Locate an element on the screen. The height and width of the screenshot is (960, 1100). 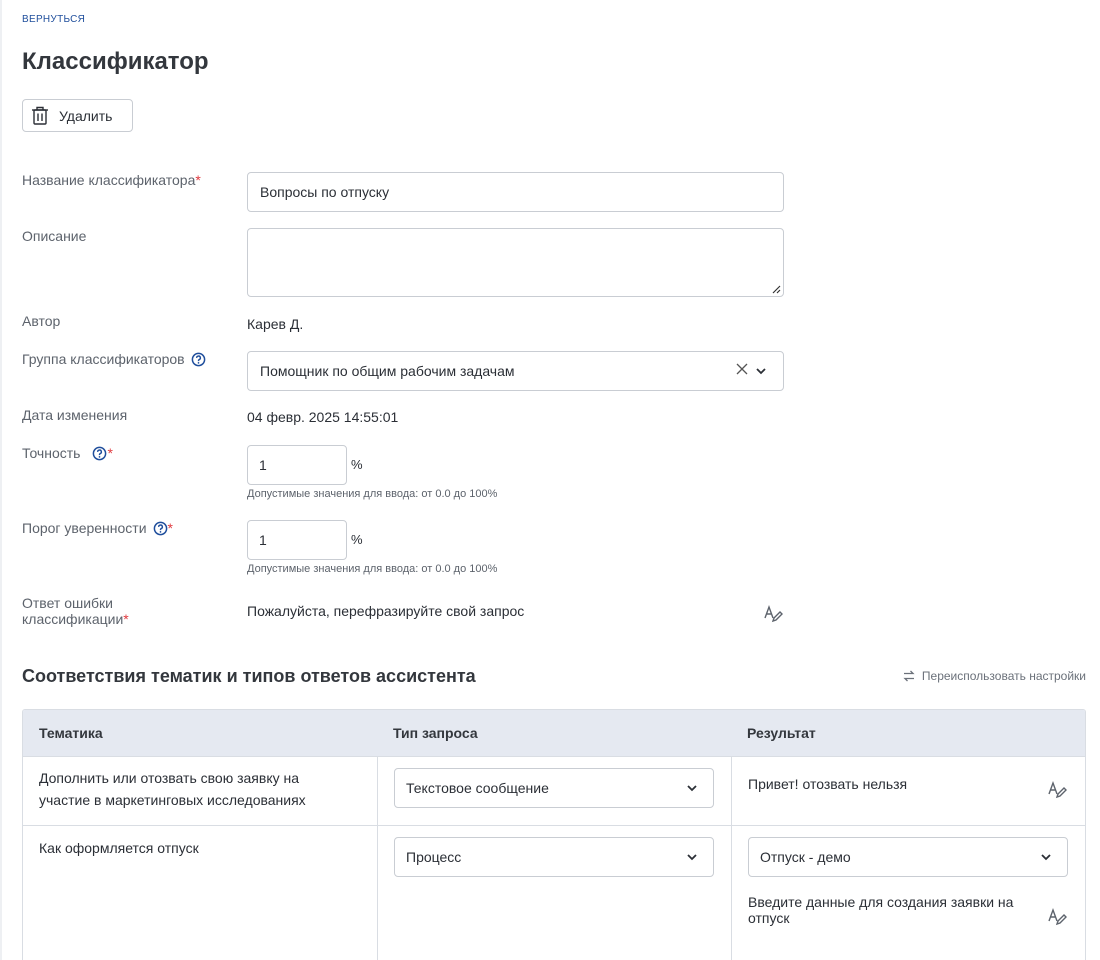
reuse-settings-label: Переиспользовать настройки is located at coordinates (1003, 676).